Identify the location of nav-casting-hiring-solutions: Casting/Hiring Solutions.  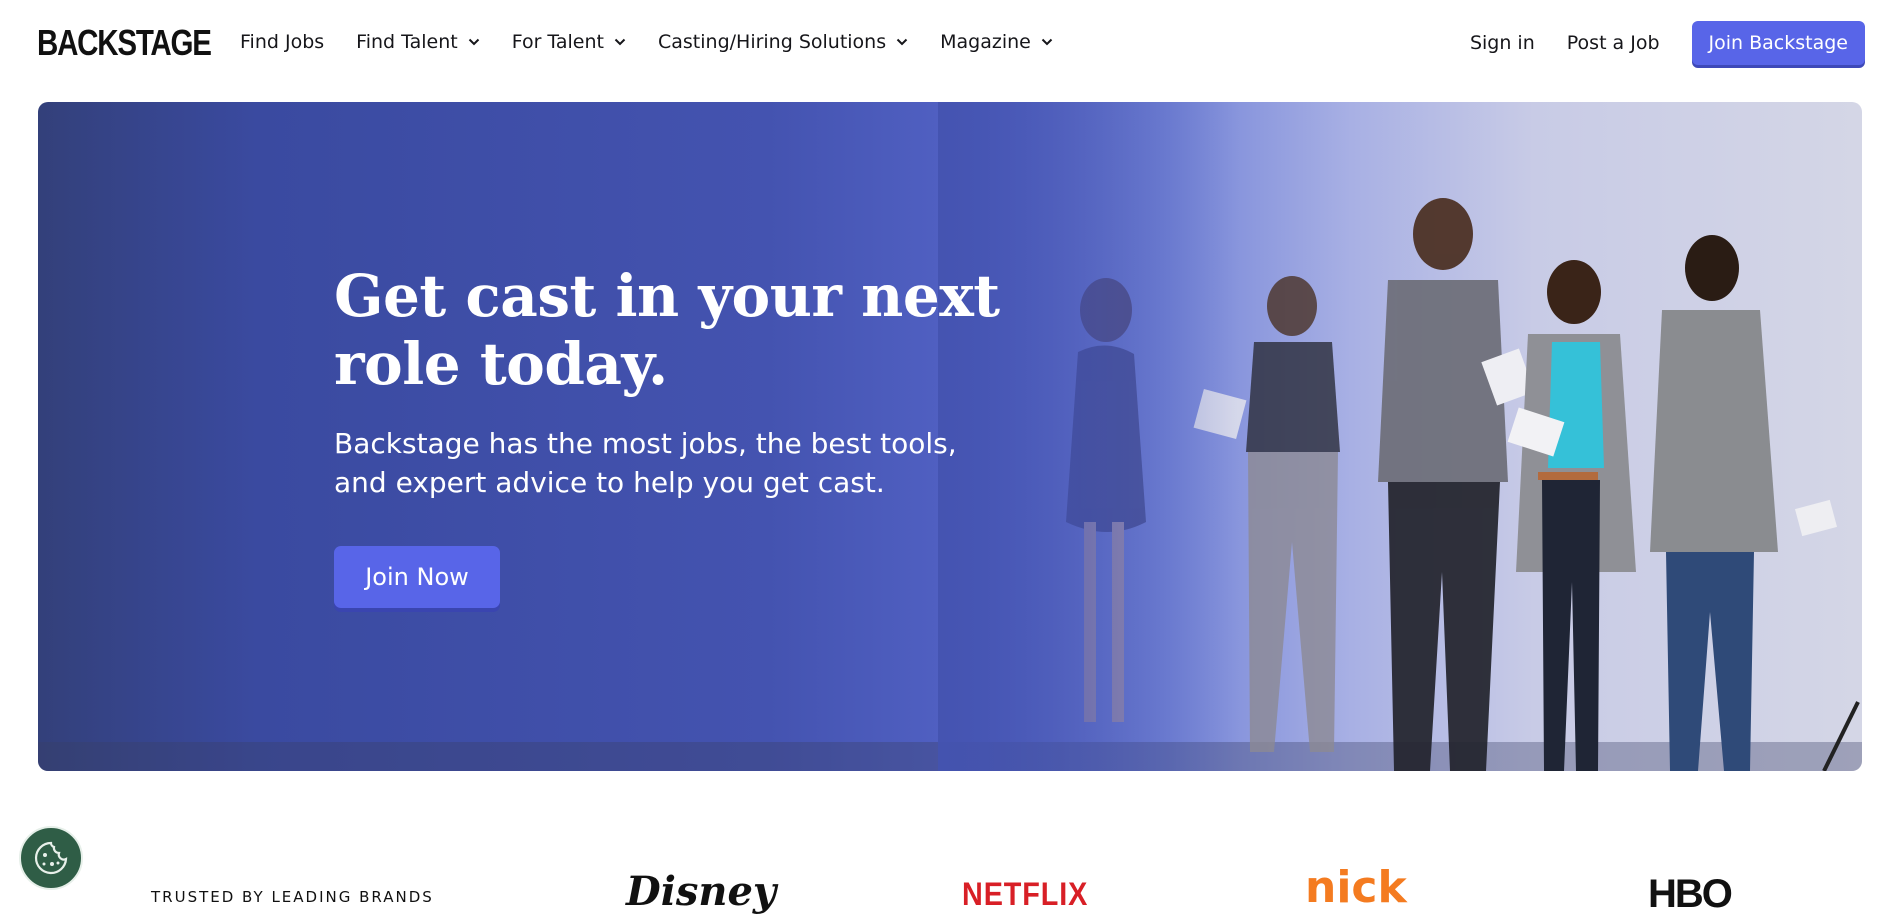
(783, 42).